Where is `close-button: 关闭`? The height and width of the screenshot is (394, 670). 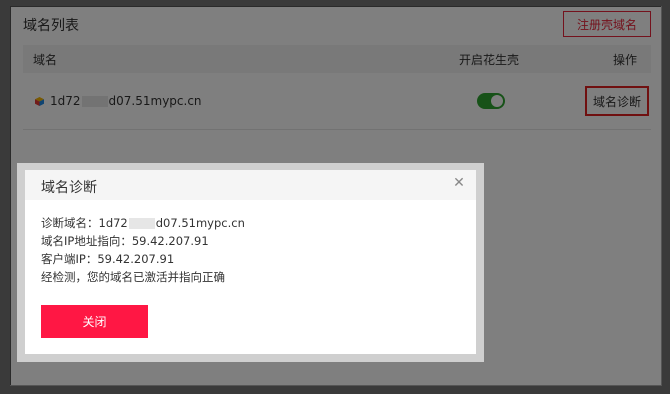
close-button: 关闭 is located at coordinates (94, 321).